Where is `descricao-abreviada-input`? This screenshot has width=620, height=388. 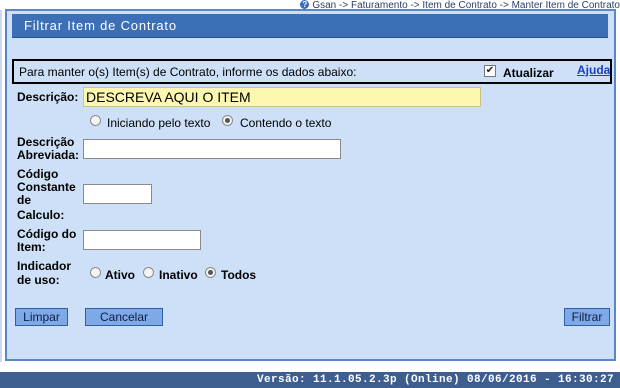
descricao-abreviada-input is located at coordinates (212, 149).